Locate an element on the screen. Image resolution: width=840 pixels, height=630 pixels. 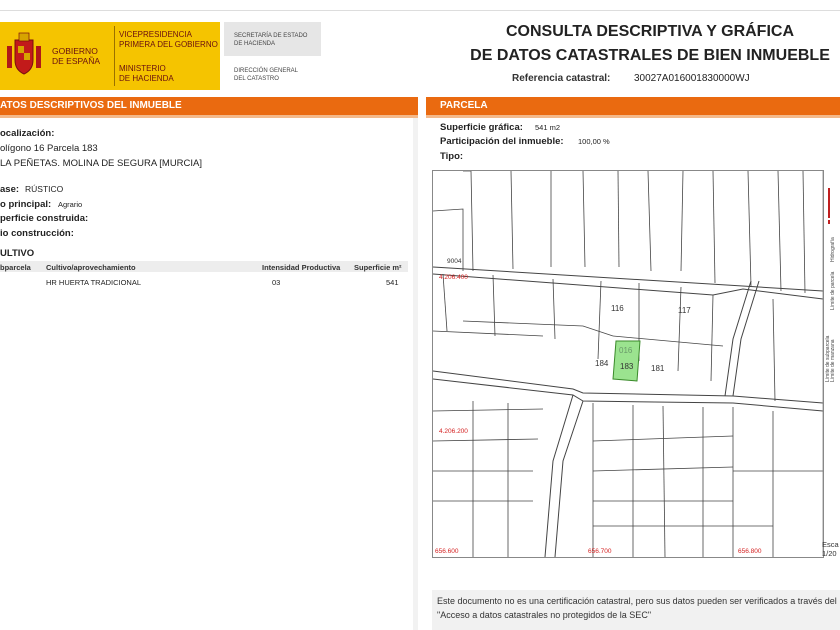
participacion-value: 100,00 % is located at coordinates (594, 141).